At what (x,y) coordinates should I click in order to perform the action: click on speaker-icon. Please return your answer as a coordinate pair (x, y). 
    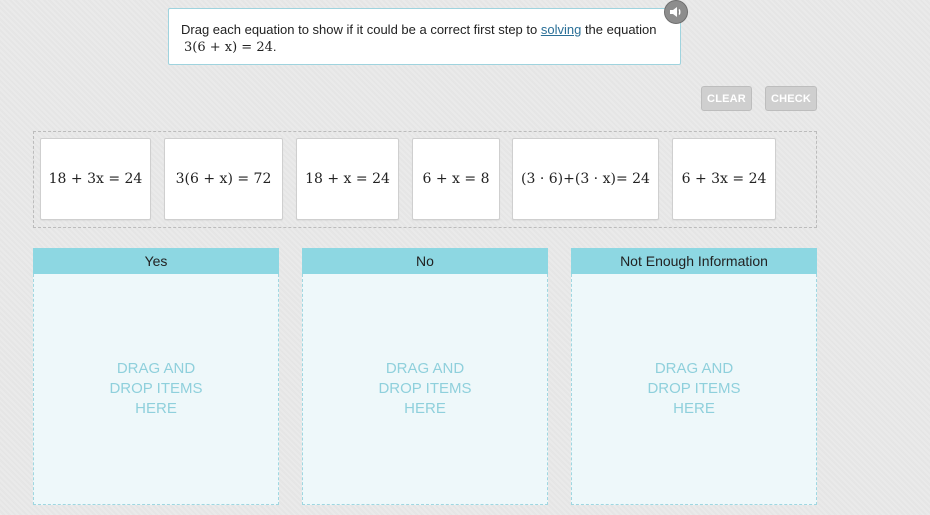
    Looking at the image, I should click on (675, 12).